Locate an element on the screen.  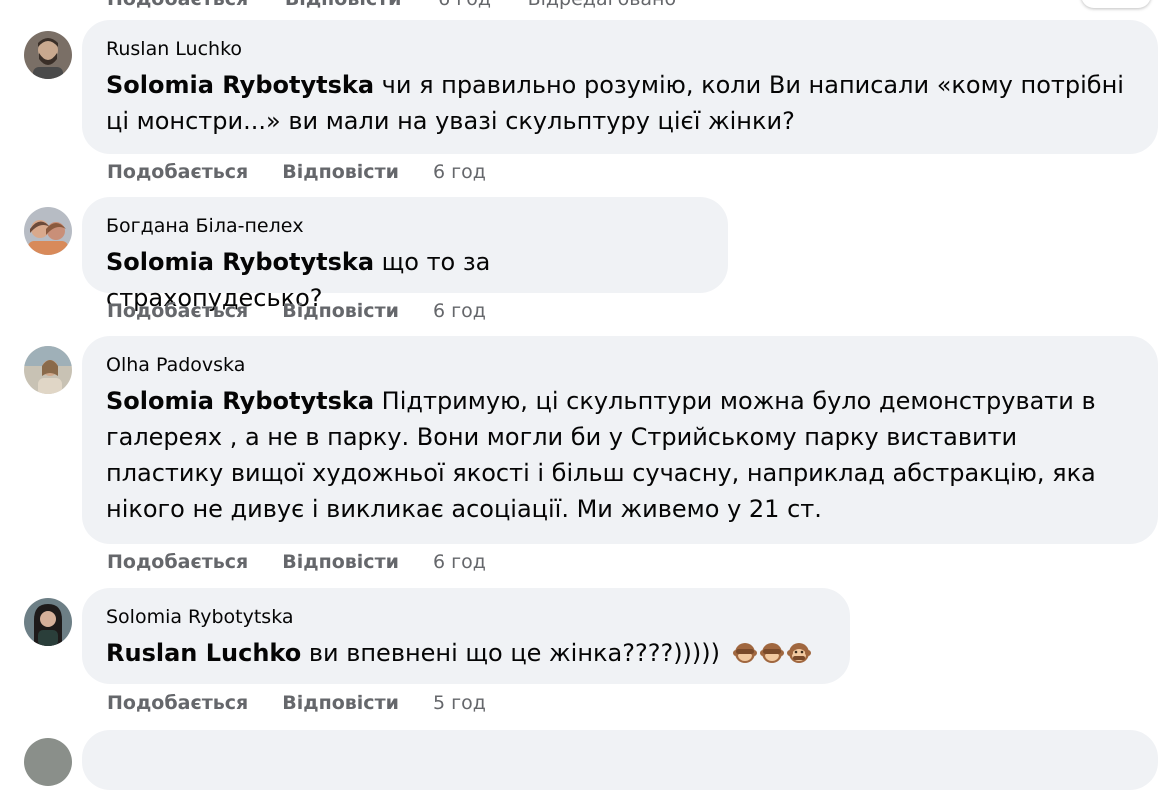
comment-actions: Подобається Відповісти 5 год is located at coordinates (296, 703).